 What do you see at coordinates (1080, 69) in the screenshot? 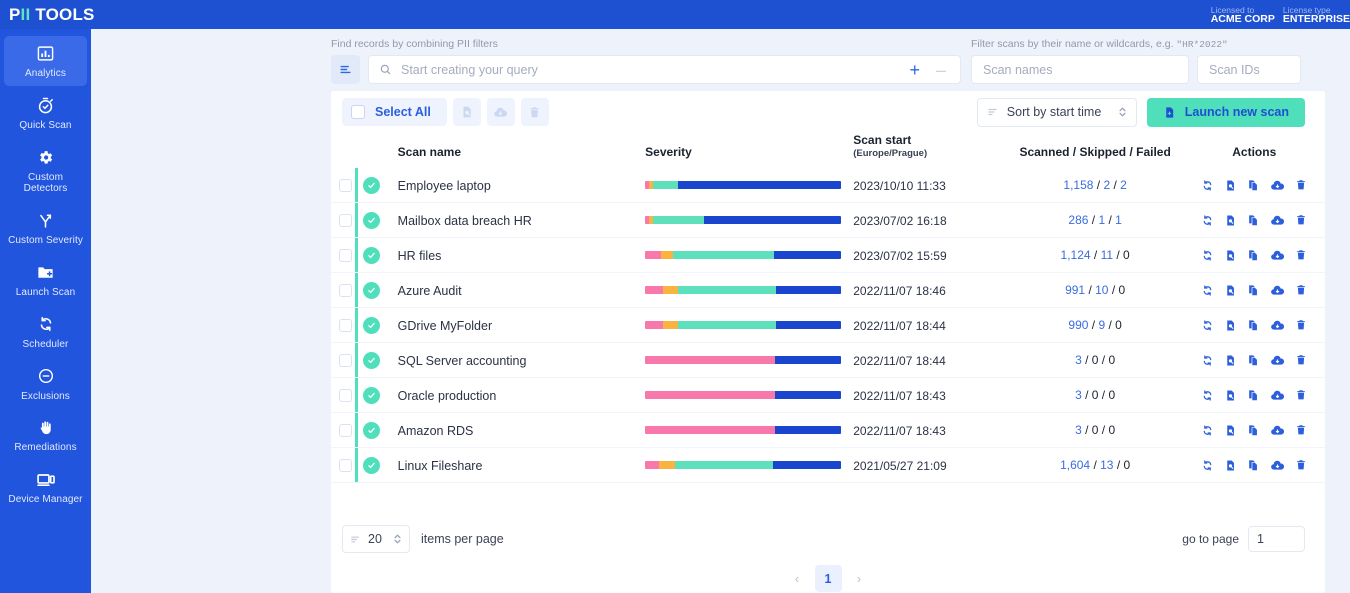
I see `scan-names-input` at bounding box center [1080, 69].